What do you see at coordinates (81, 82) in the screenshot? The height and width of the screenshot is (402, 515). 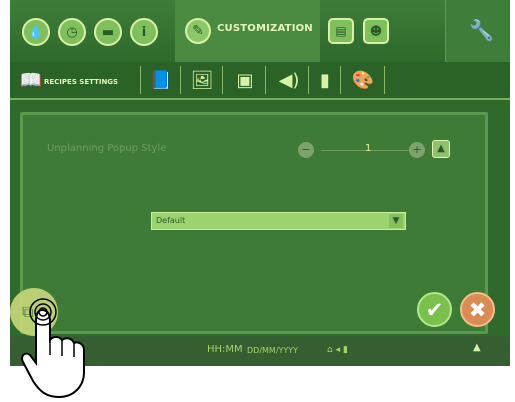 I see `subtab-recipes-settings-label: RECIPES SETTINGS` at bounding box center [81, 82].